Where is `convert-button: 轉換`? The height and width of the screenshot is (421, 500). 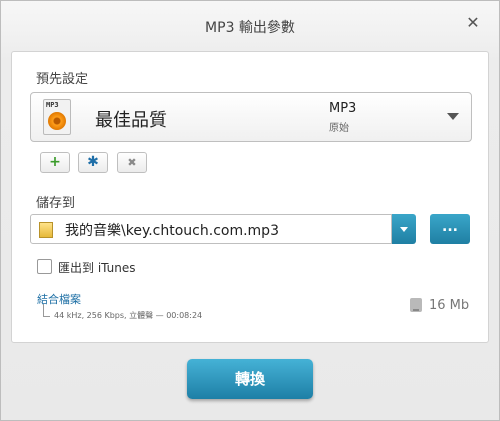
convert-button: 轉換 is located at coordinates (250, 379).